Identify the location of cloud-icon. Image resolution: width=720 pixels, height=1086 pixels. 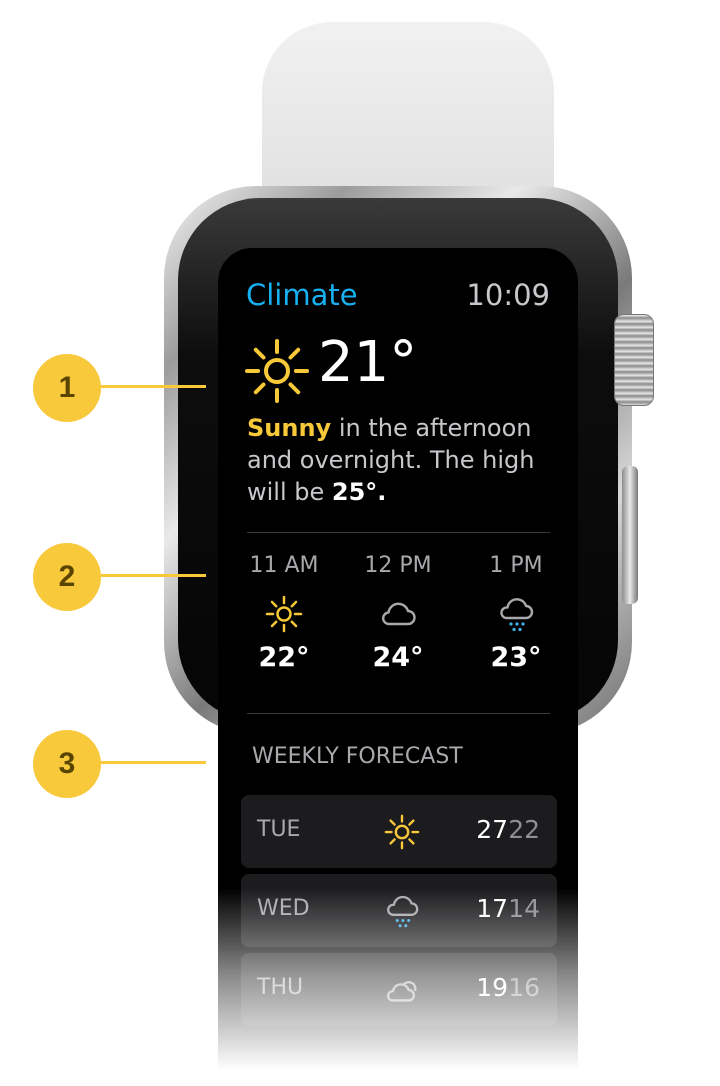
(399, 614).